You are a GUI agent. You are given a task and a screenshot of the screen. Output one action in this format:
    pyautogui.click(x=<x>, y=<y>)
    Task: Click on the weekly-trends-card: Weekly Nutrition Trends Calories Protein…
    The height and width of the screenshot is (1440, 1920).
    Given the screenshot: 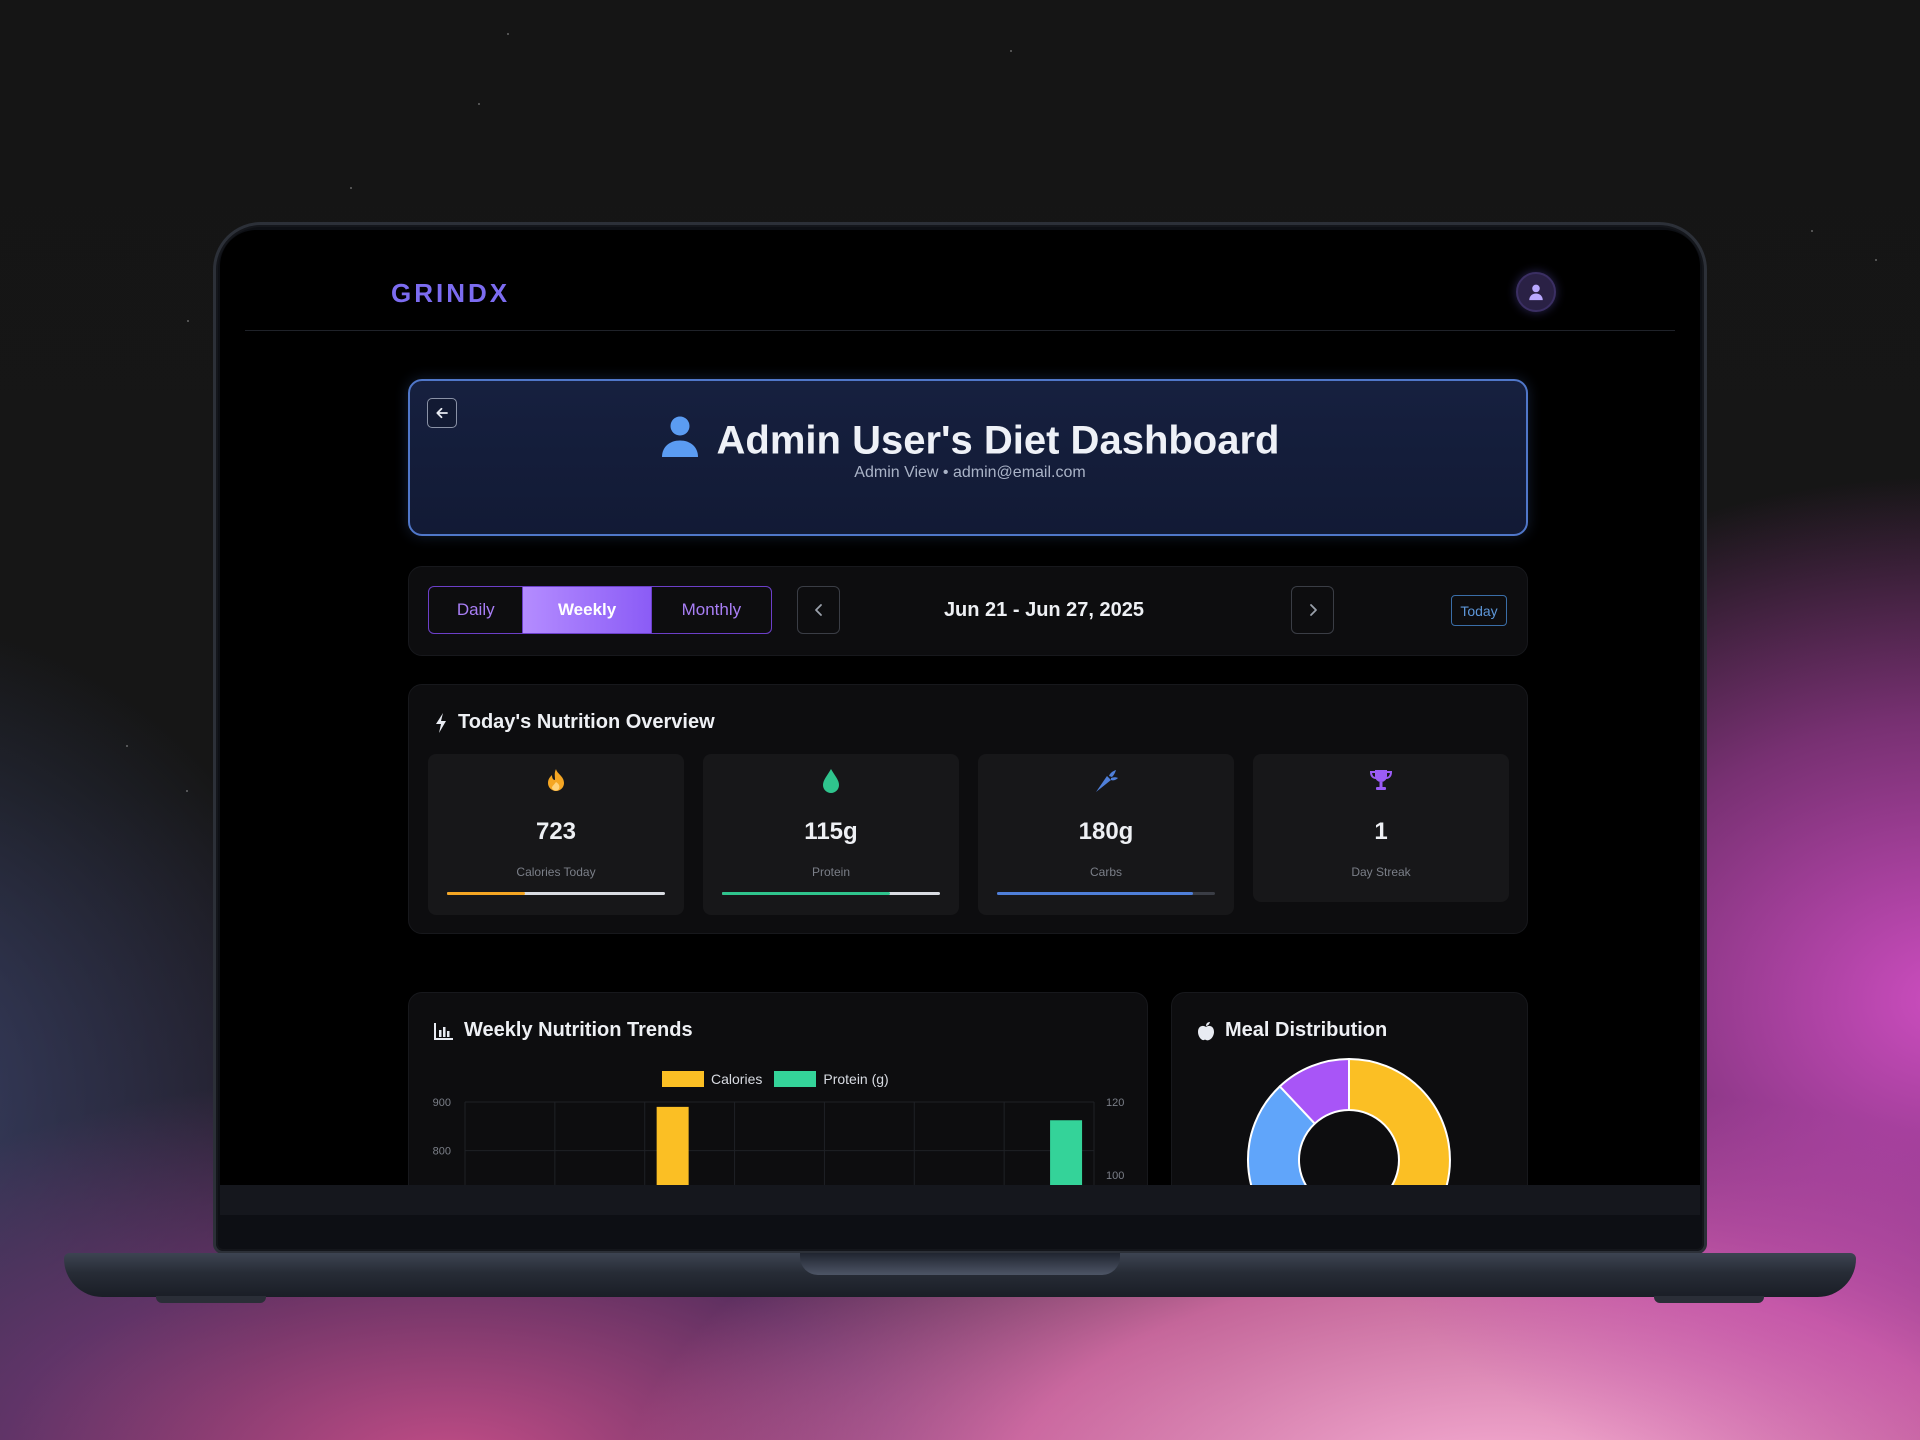 What is the action you would take?
    pyautogui.click(x=778, y=1088)
    